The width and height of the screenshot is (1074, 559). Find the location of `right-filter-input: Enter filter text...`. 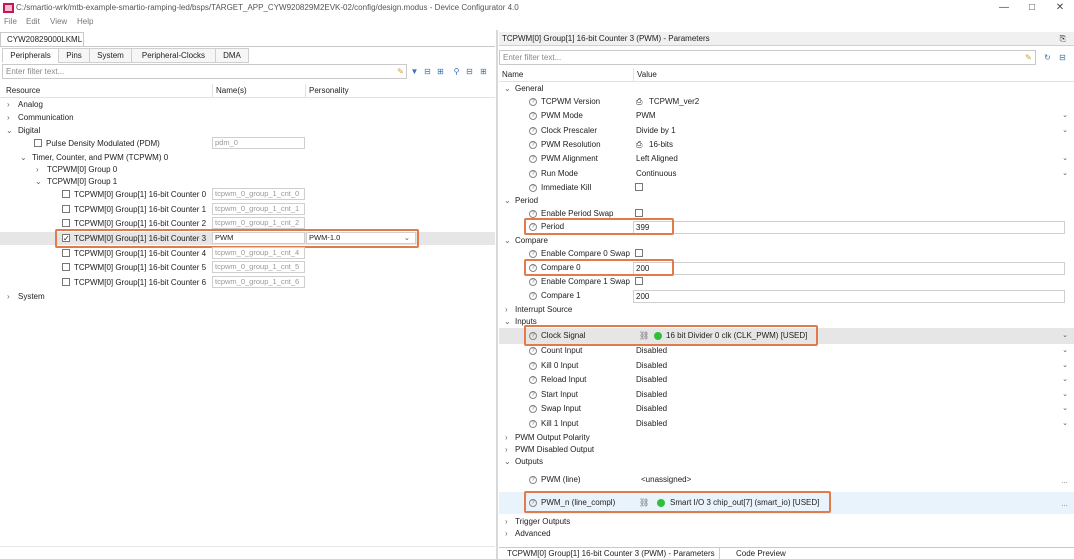

right-filter-input: Enter filter text... is located at coordinates (767, 57).